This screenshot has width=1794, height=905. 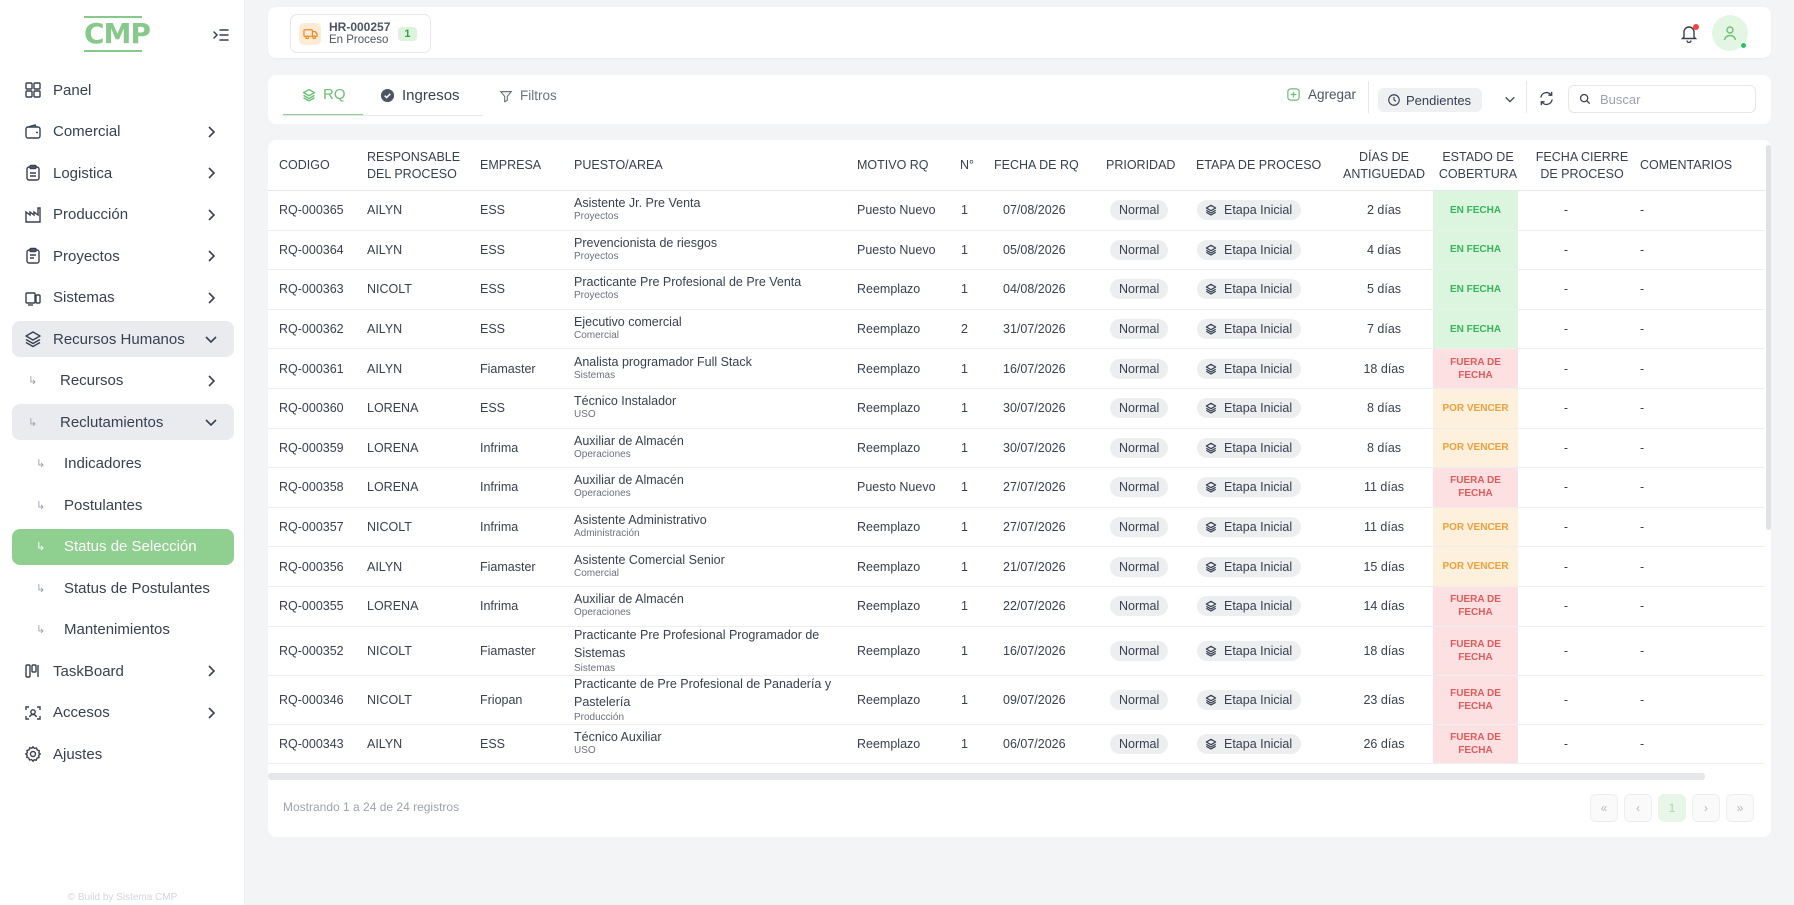 What do you see at coordinates (123, 90) in the screenshot?
I see `sidebar-item-panel: Panel` at bounding box center [123, 90].